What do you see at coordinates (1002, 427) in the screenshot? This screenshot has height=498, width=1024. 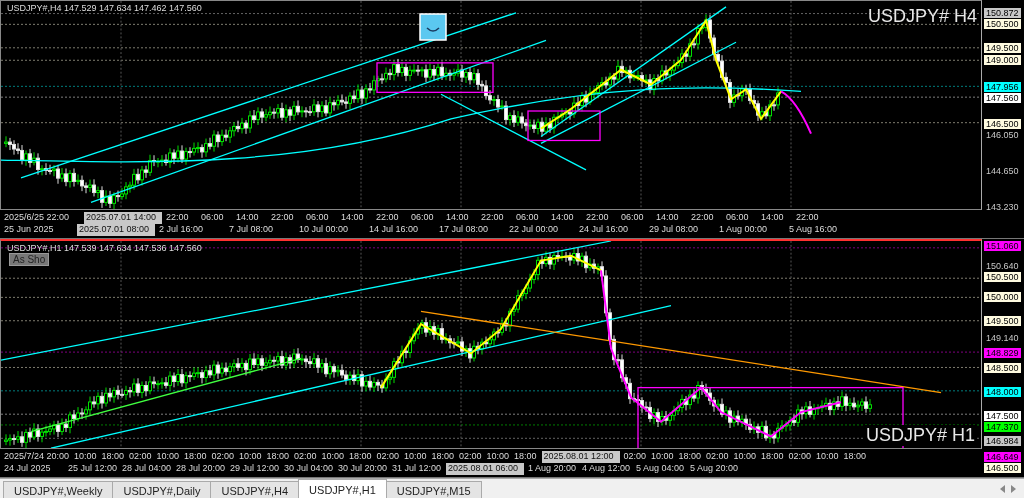 I see `price-label: 147.370` at bounding box center [1002, 427].